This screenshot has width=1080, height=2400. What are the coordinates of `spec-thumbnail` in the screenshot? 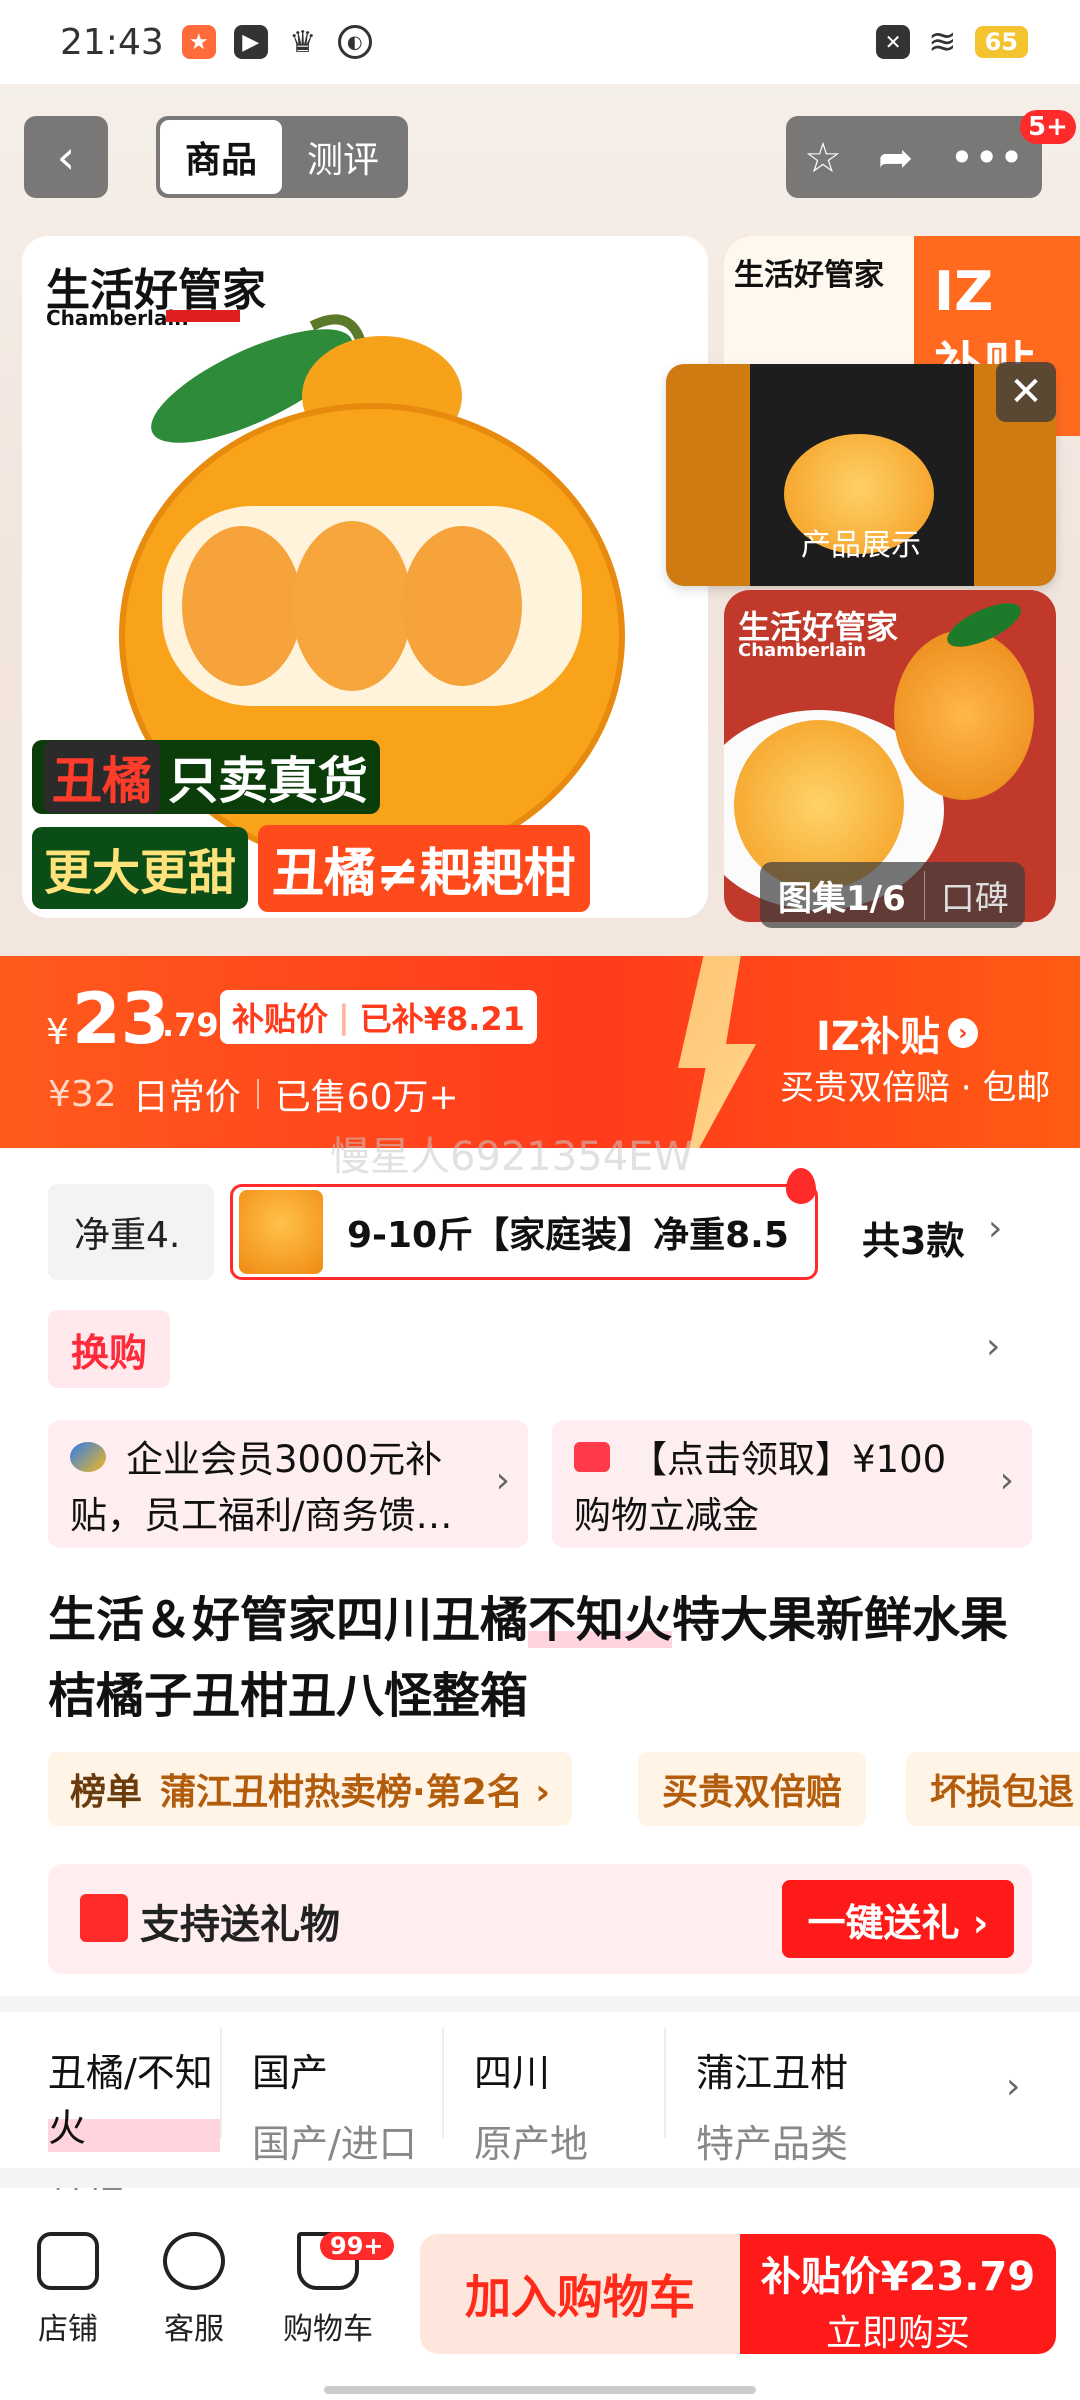 It's located at (281, 1232).